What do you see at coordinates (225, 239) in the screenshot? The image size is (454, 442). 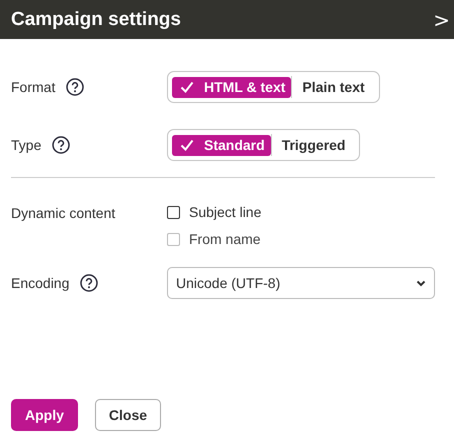 I see `checkbox-label: From name` at bounding box center [225, 239].